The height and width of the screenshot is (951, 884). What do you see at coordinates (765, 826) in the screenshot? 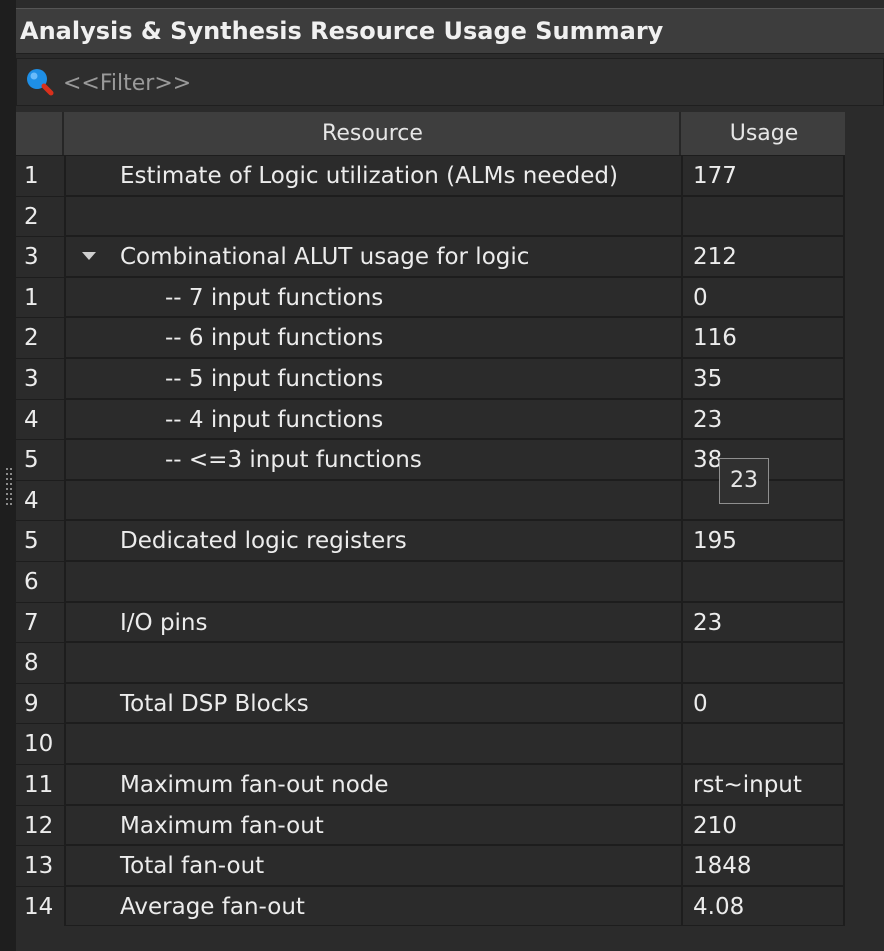
I see `usage-cell: 210` at bounding box center [765, 826].